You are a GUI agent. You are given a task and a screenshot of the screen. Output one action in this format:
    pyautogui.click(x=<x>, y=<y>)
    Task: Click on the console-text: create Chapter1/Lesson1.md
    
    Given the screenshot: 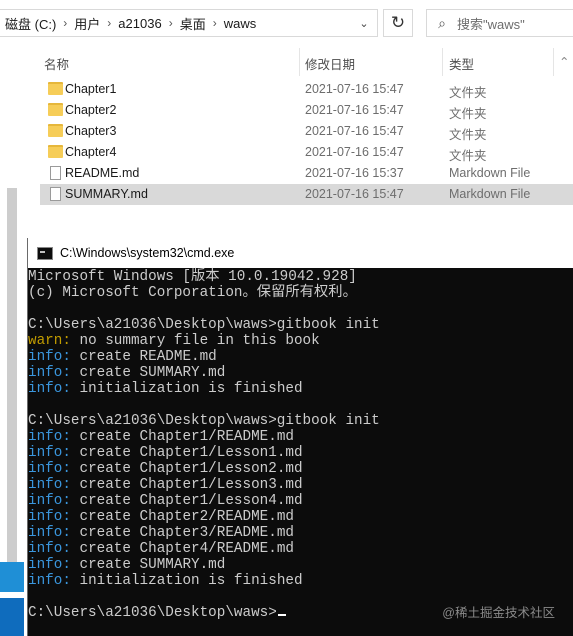 What is the action you would take?
    pyautogui.click(x=186, y=453)
    